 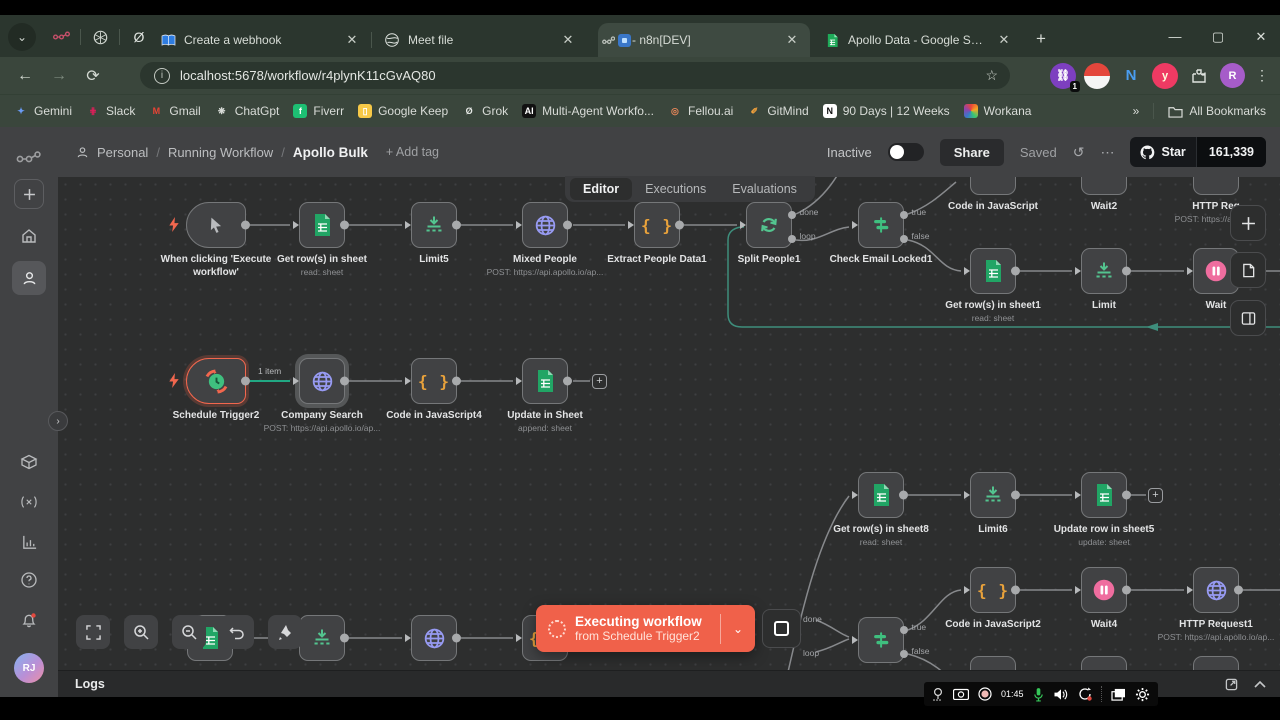 I want to click on workflow-node-wait4, so click(x=1103, y=590).